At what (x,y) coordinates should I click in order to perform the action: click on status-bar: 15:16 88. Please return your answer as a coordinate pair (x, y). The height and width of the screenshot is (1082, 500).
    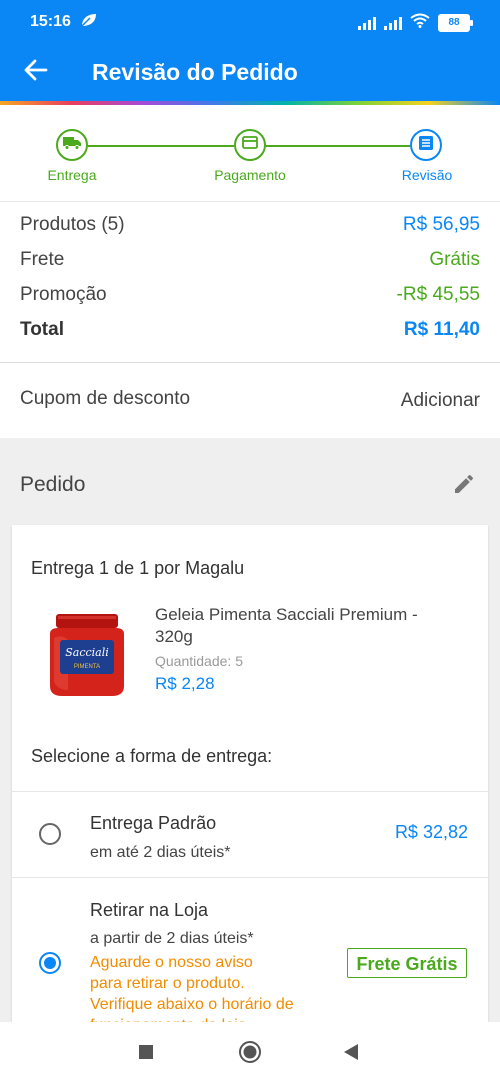
    Looking at the image, I should click on (250, 22).